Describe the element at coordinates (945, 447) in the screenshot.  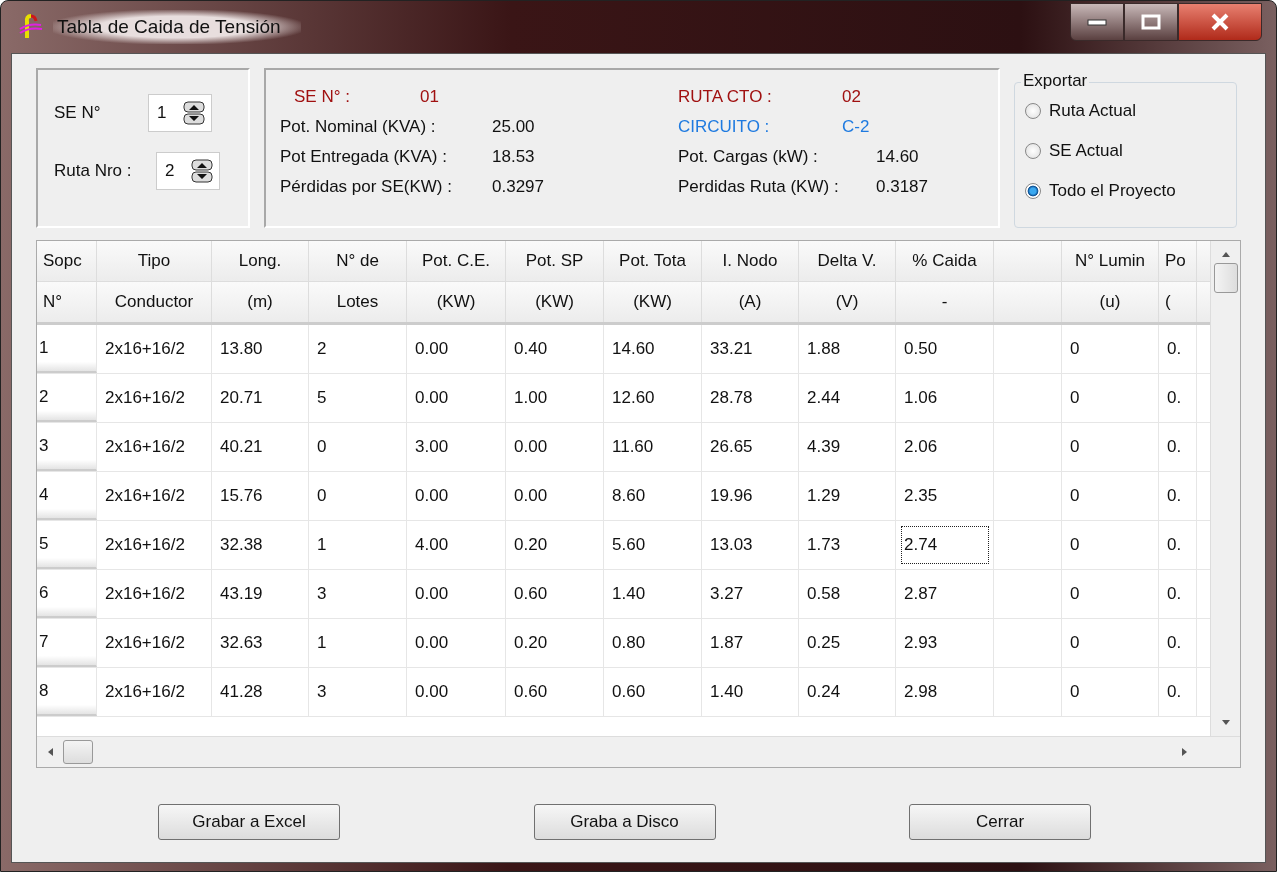
I see `table-cell: 2.06` at that location.